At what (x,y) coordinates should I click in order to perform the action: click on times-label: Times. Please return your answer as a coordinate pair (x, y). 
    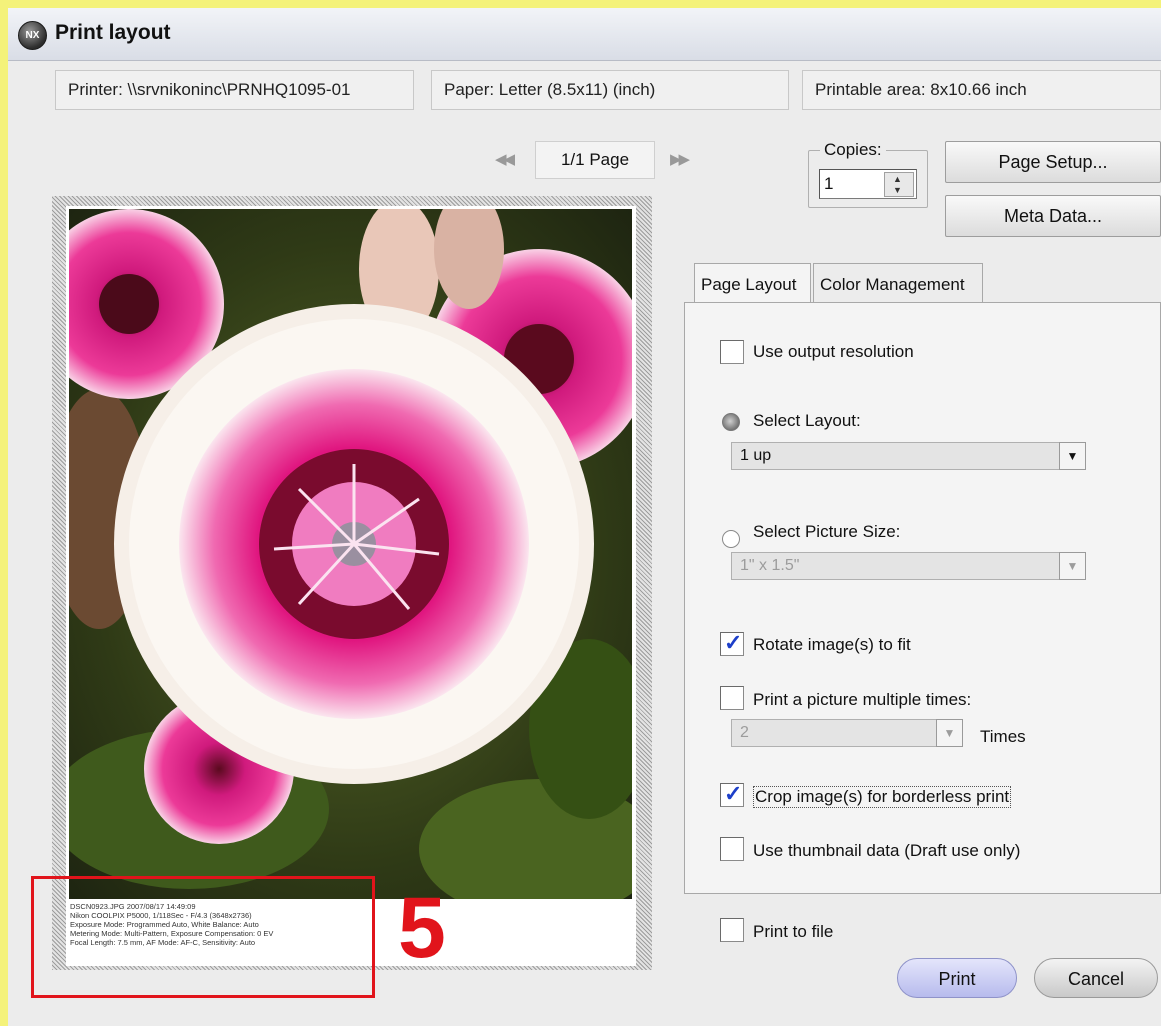
    Looking at the image, I should click on (1003, 736).